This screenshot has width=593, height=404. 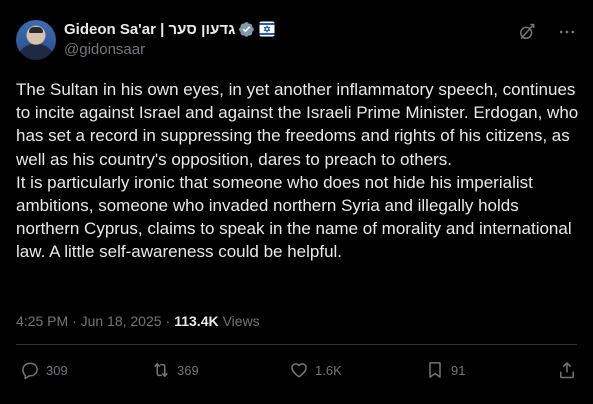 I want to click on tweet-action-bar: 309 369 1.6K 91, so click(x=296, y=372).